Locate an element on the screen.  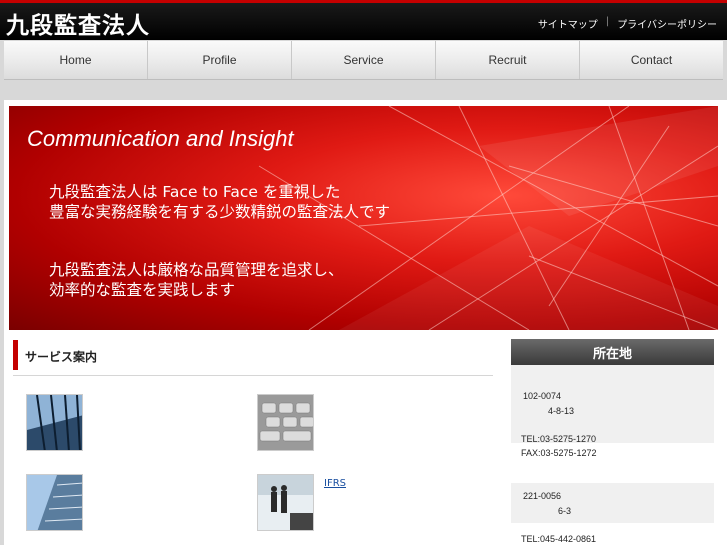
office1-address: 4-8-13 is located at coordinates (561, 411).